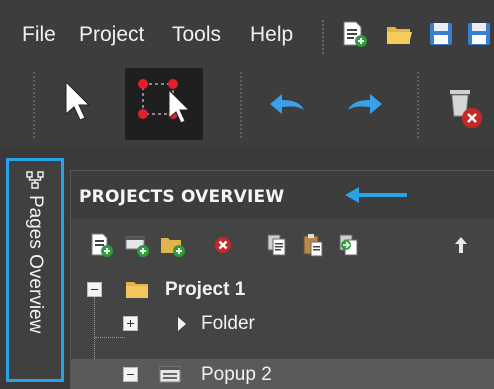 The width and height of the screenshot is (494, 389). Describe the element at coordinates (353, 34) in the screenshot. I see `new-page-icon` at that location.